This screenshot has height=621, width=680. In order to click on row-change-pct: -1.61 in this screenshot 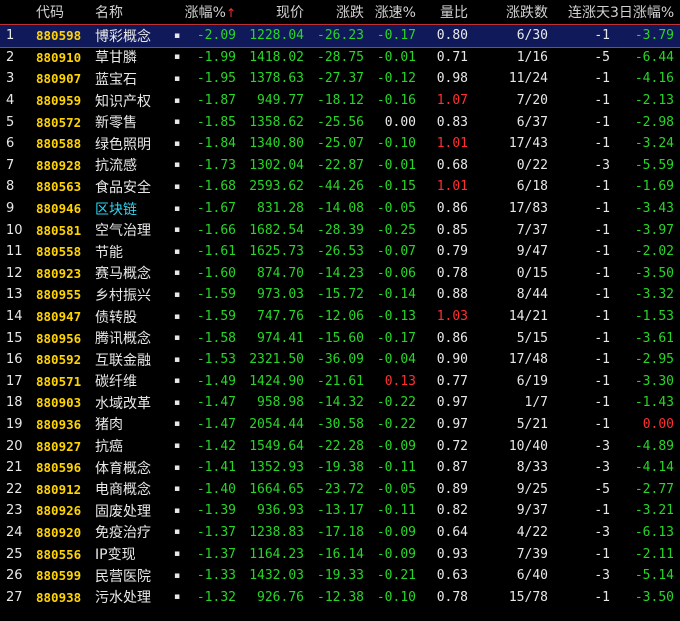, I will do `click(216, 252)`.